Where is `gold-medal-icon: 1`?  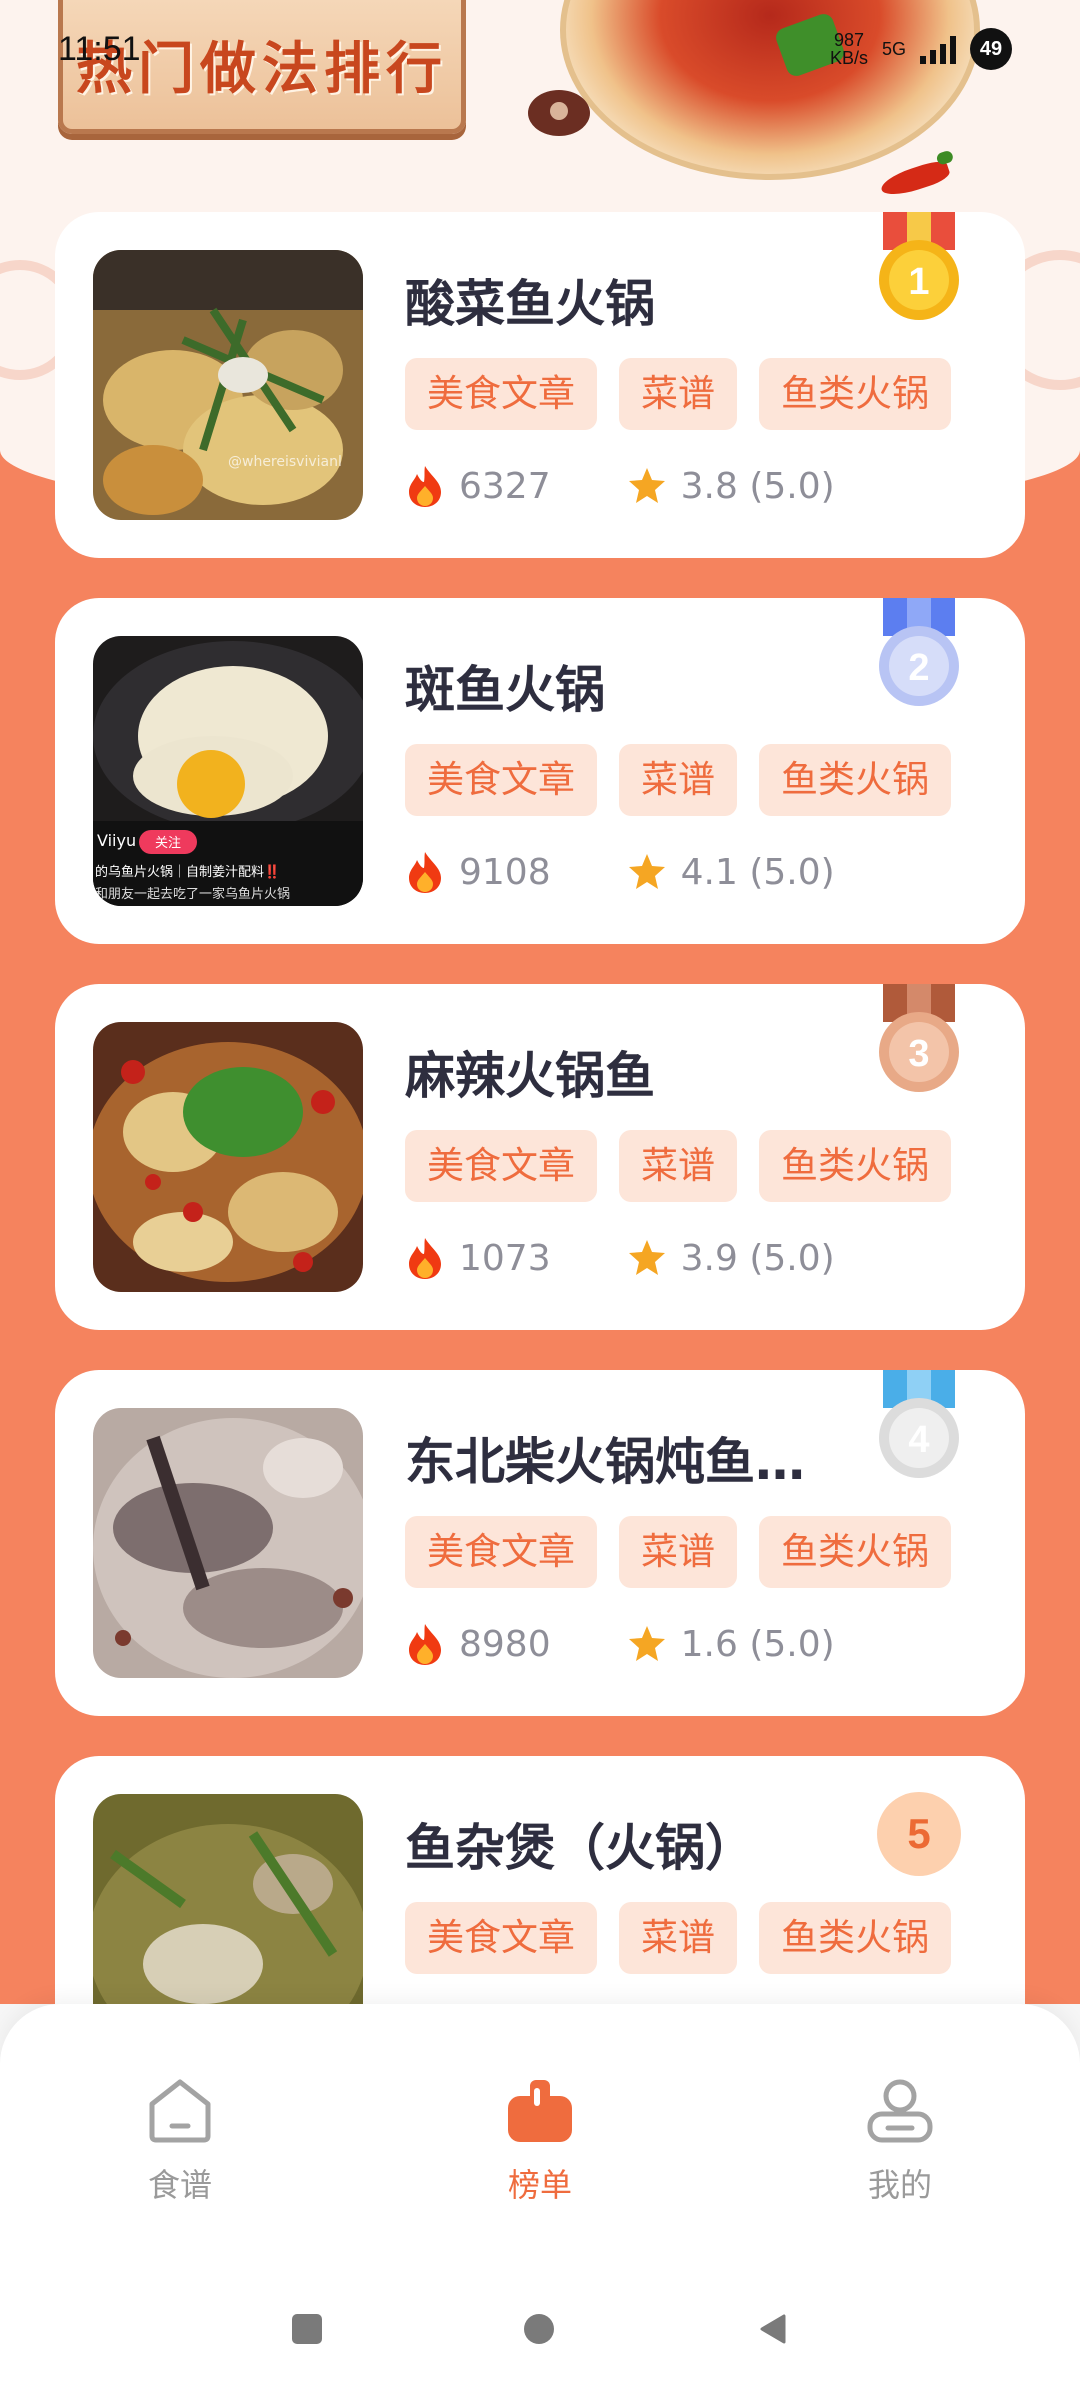
gold-medal-icon: 1 is located at coordinates (919, 266).